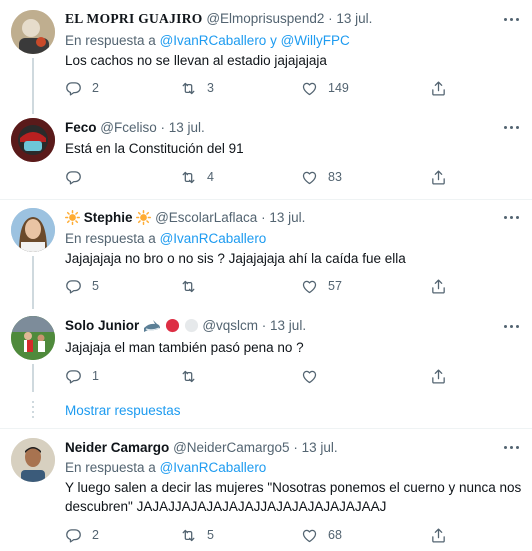 The image size is (532, 551). What do you see at coordinates (321, 177) in the screenshot?
I see `like-button: 83` at bounding box center [321, 177].